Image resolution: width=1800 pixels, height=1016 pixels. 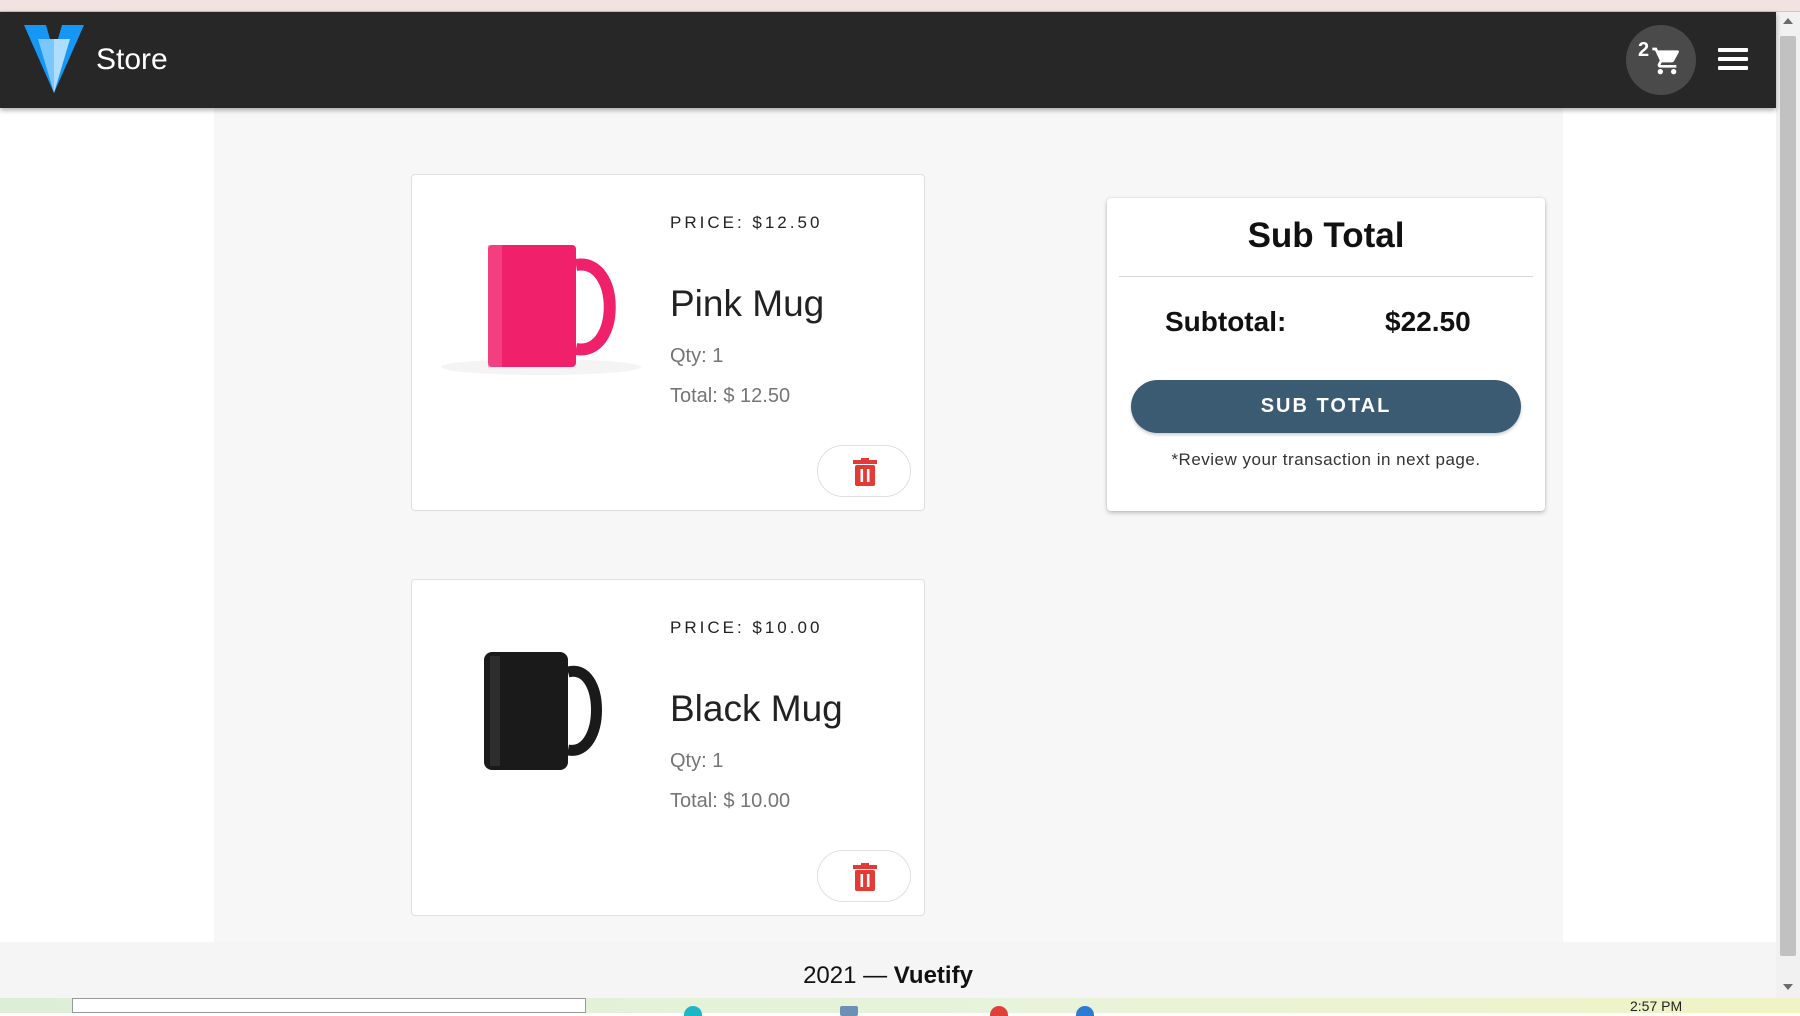 I want to click on vertical-scrollbar, so click(x=1788, y=505).